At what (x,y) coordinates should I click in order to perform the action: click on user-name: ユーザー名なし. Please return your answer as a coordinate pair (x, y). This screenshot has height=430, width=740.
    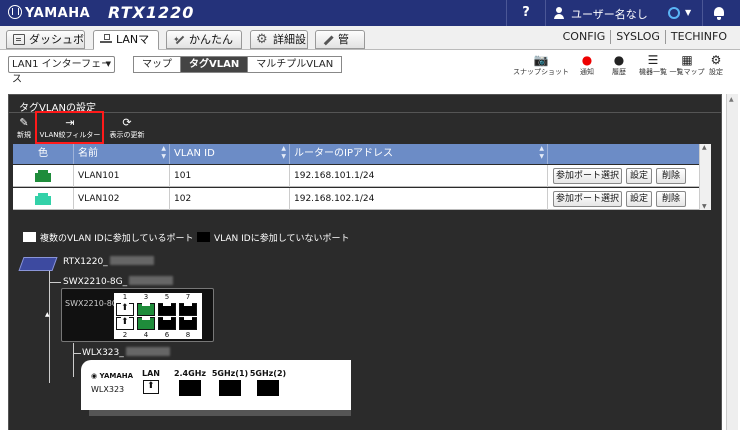
    Looking at the image, I should click on (609, 14).